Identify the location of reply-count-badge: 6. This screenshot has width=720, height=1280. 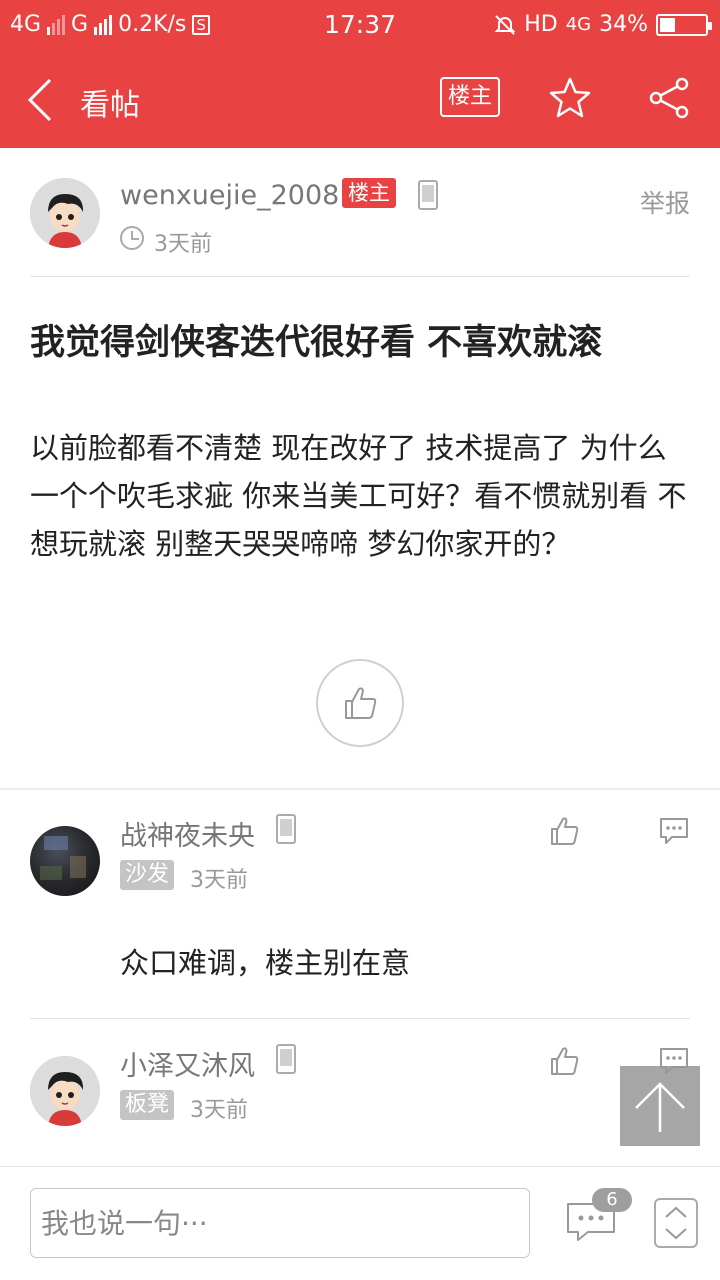
(612, 1200).